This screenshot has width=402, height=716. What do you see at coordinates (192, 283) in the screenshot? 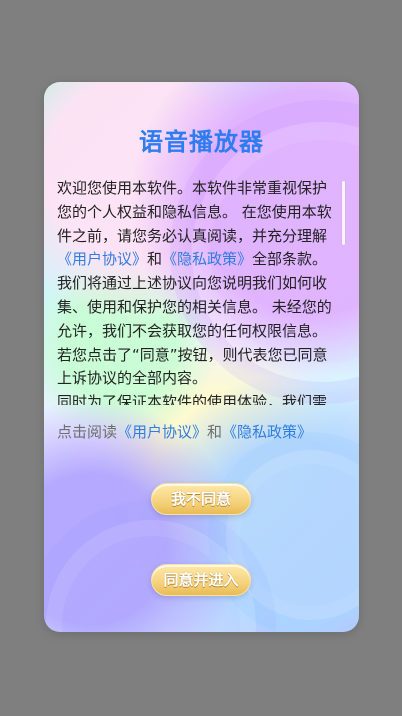
I see `agreement-line: 我们将通过上述协议向您说明我们如何收` at bounding box center [192, 283].